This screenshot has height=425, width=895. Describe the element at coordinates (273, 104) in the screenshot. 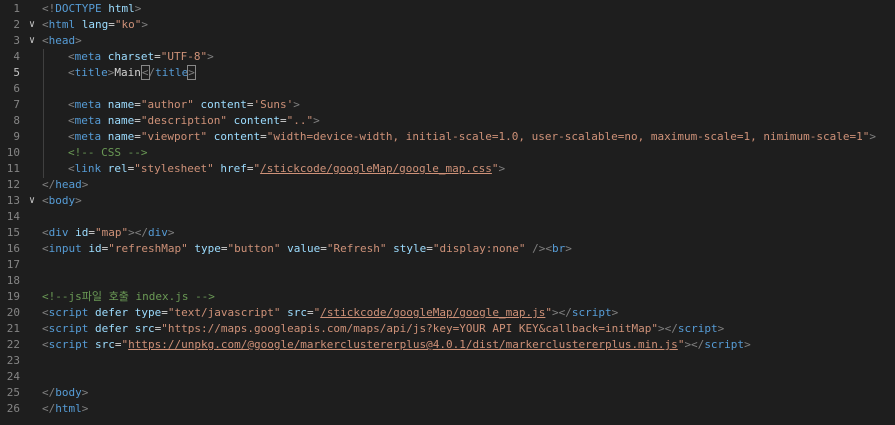

I see `code-token: 'Suns'` at that location.